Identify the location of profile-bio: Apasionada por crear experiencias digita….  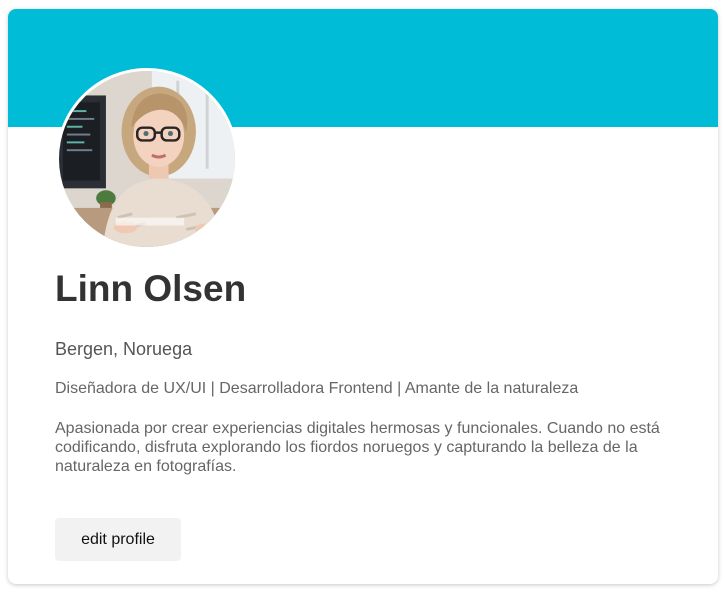
(357, 447).